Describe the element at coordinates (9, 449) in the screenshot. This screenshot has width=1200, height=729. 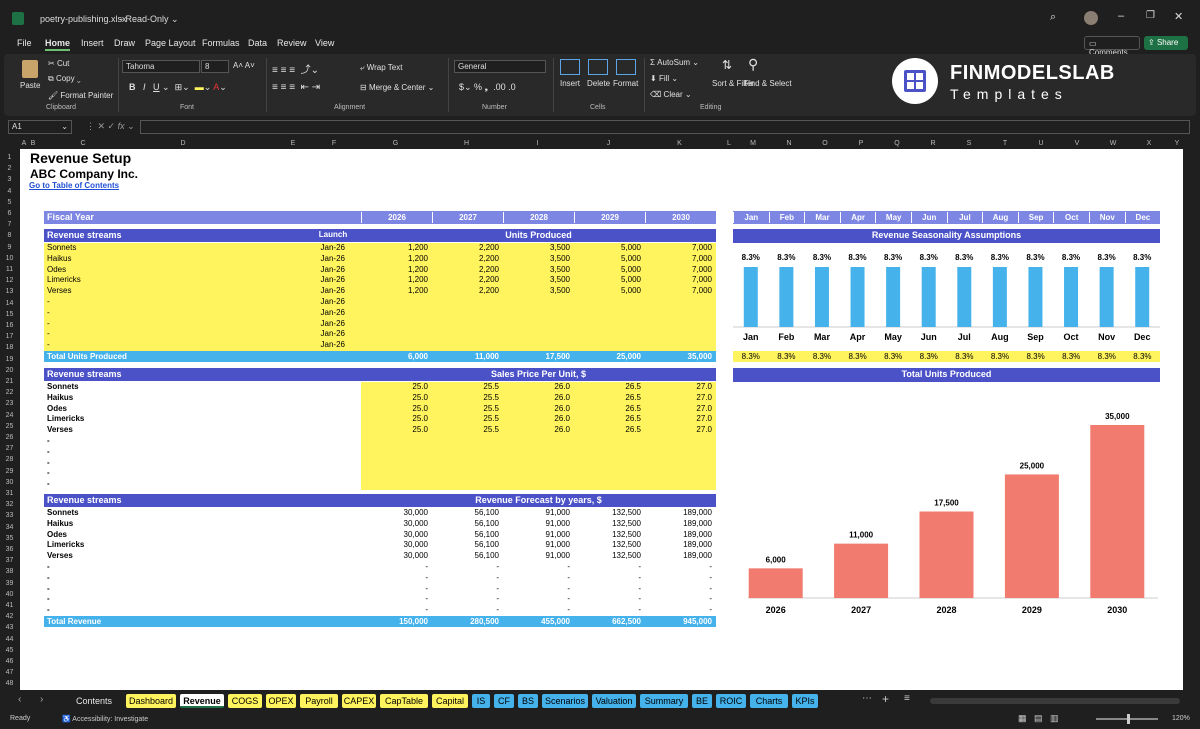
I see `row-header: 27` at that location.